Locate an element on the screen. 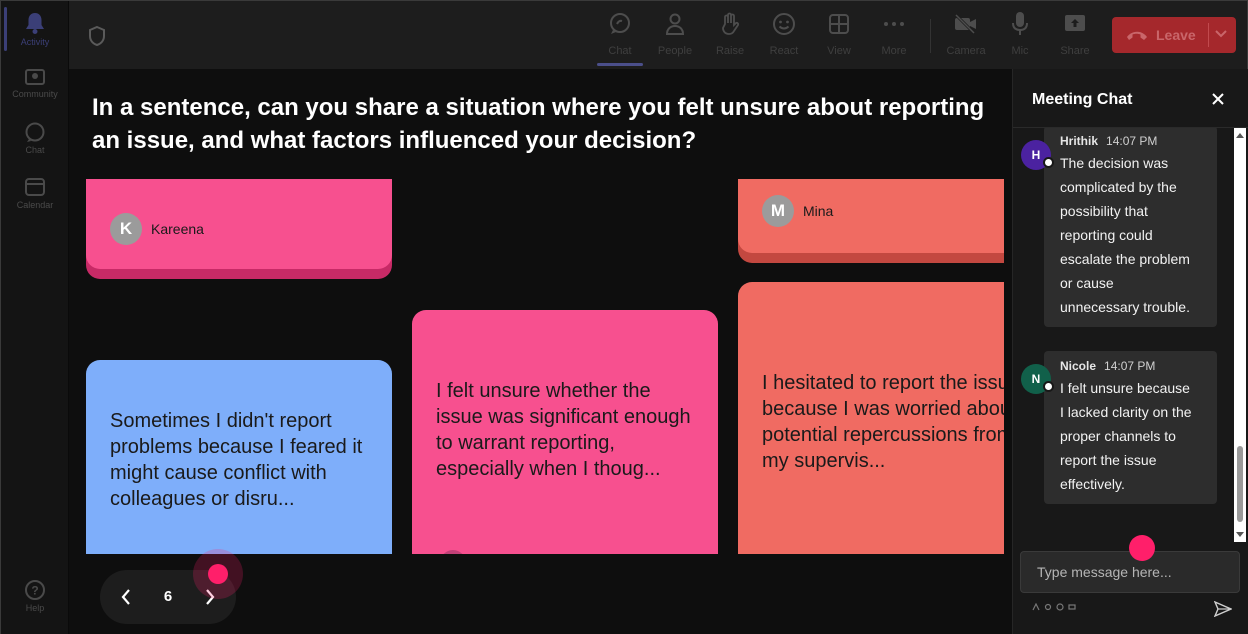  leave-divider is located at coordinates (1208, 35).